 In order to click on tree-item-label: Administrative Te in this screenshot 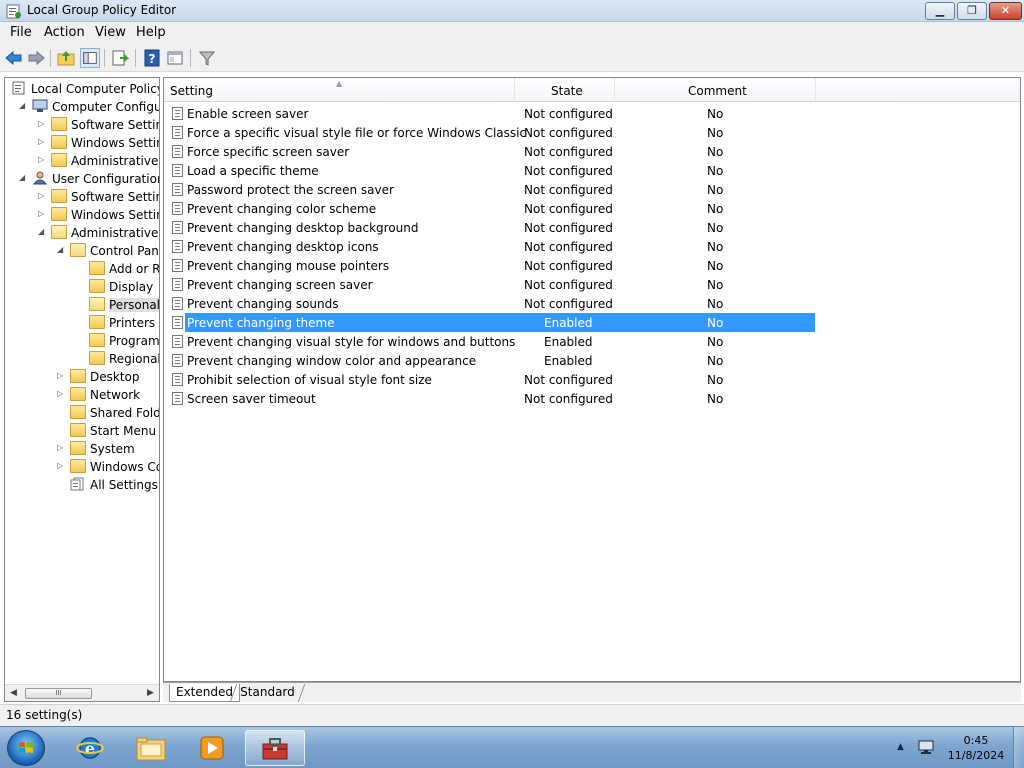, I will do `click(115, 233)`.